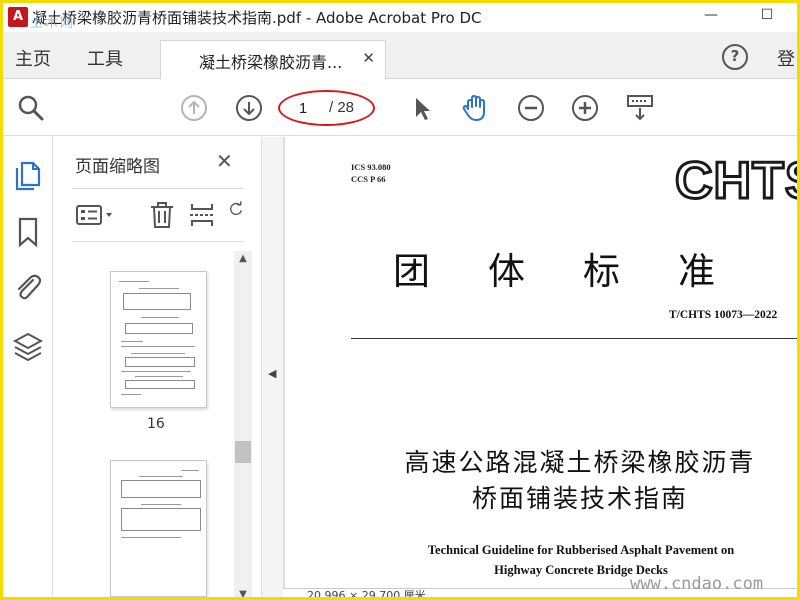 The height and width of the screenshot is (600, 800). I want to click on doc-ics: ICS 93.080, so click(371, 167).